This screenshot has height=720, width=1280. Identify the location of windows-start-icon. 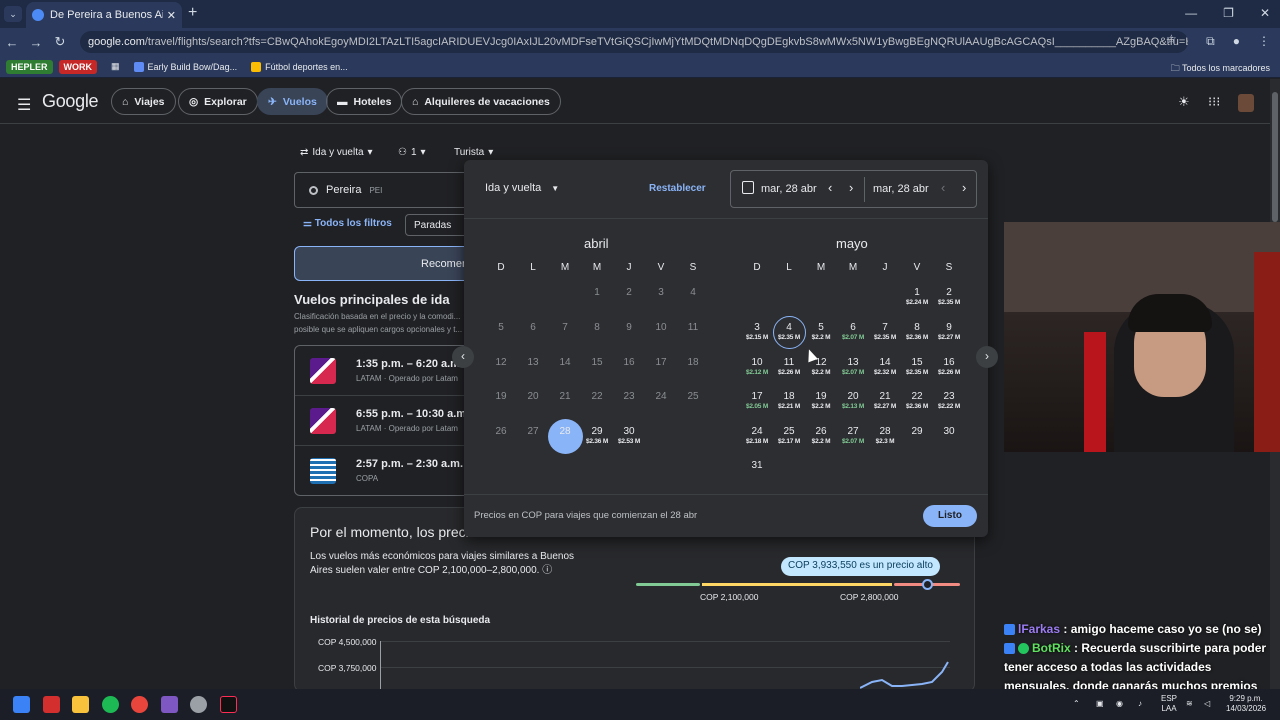
(21, 704).